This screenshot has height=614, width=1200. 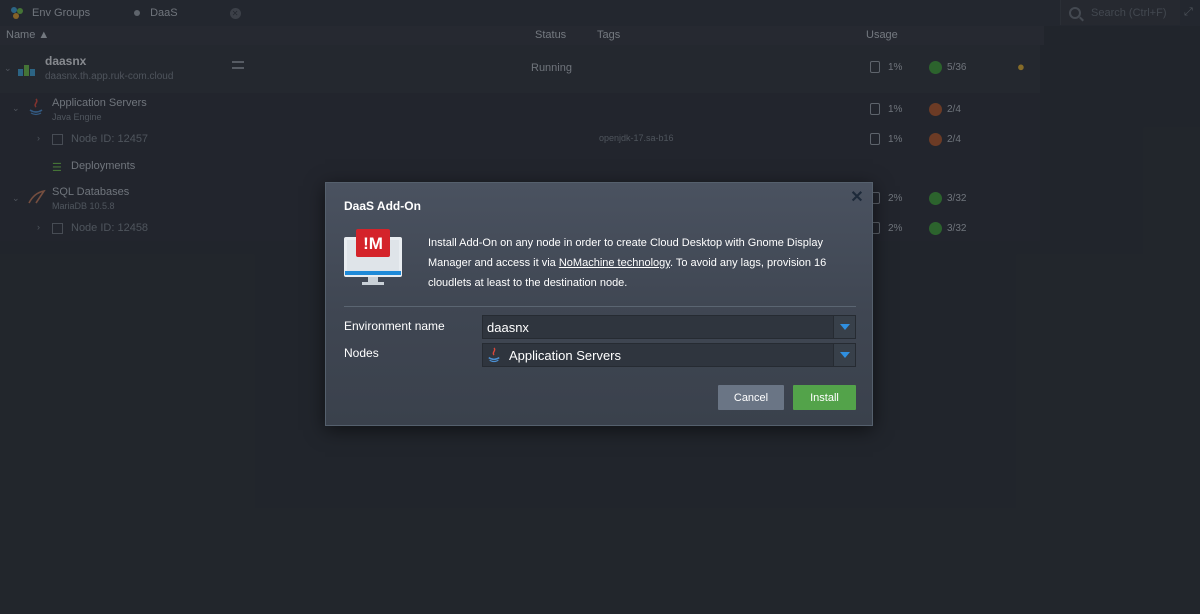 I want to click on java-icon, so click(x=494, y=355).